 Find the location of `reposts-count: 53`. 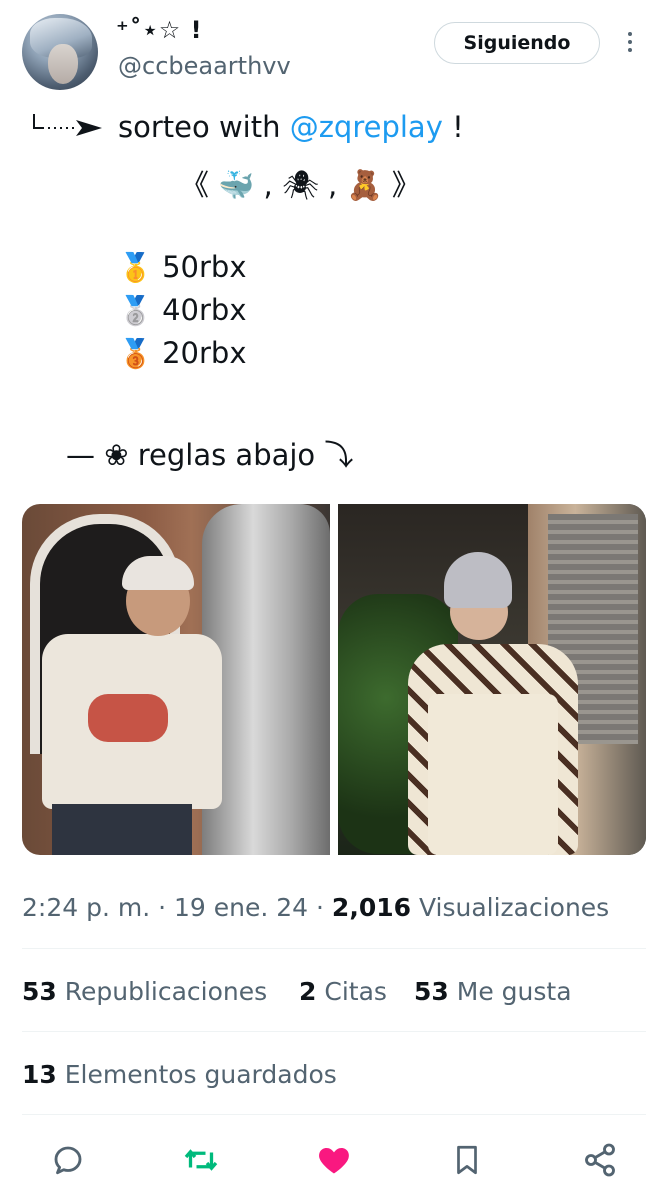

reposts-count: 53 is located at coordinates (39, 991).